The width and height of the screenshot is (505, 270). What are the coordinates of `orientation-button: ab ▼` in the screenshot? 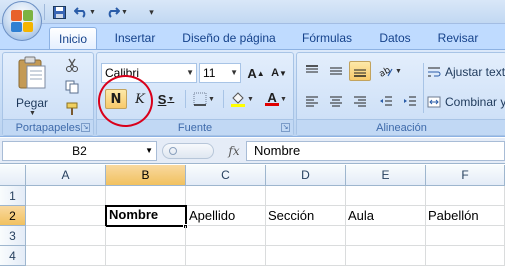 It's located at (390, 71).